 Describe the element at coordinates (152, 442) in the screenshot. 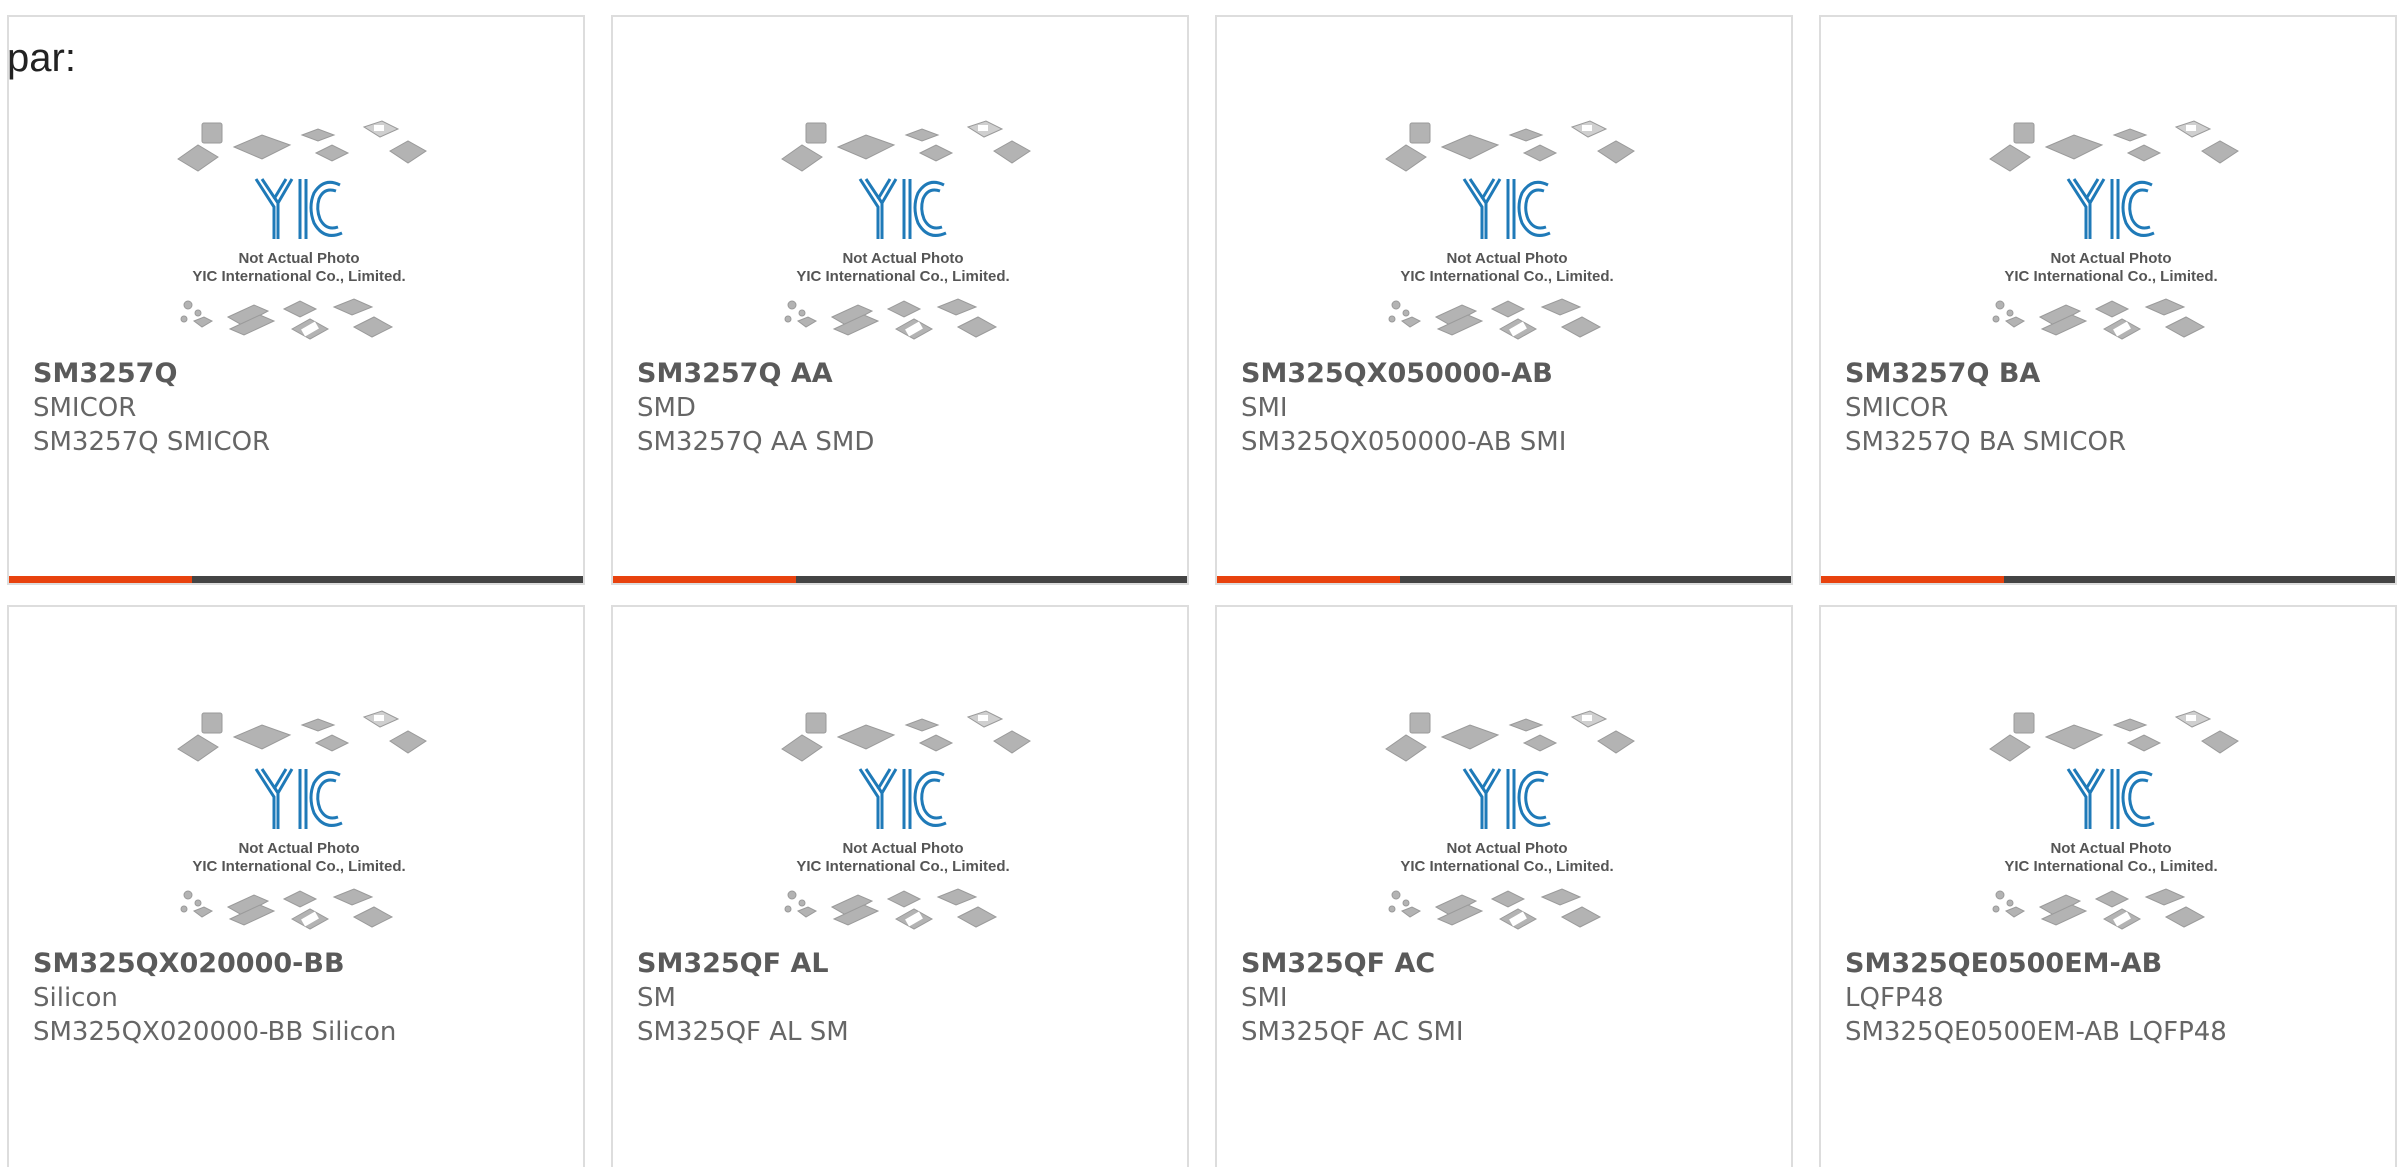

I see `product-description: SM3257Q SMICOR` at that location.